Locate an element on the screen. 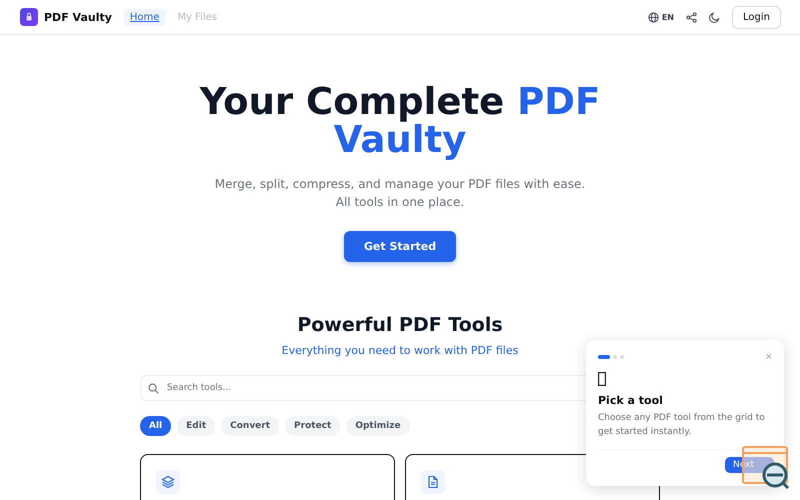 This screenshot has width=800, height=500. brand-name: PDF Vaulty is located at coordinates (78, 17).